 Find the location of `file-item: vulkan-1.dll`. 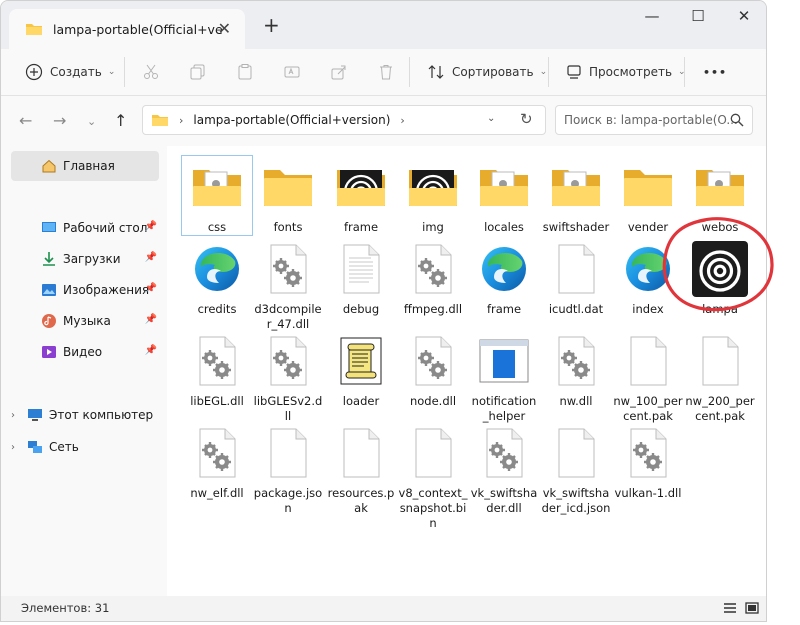

file-item: vulkan-1.dll is located at coordinates (648, 461).